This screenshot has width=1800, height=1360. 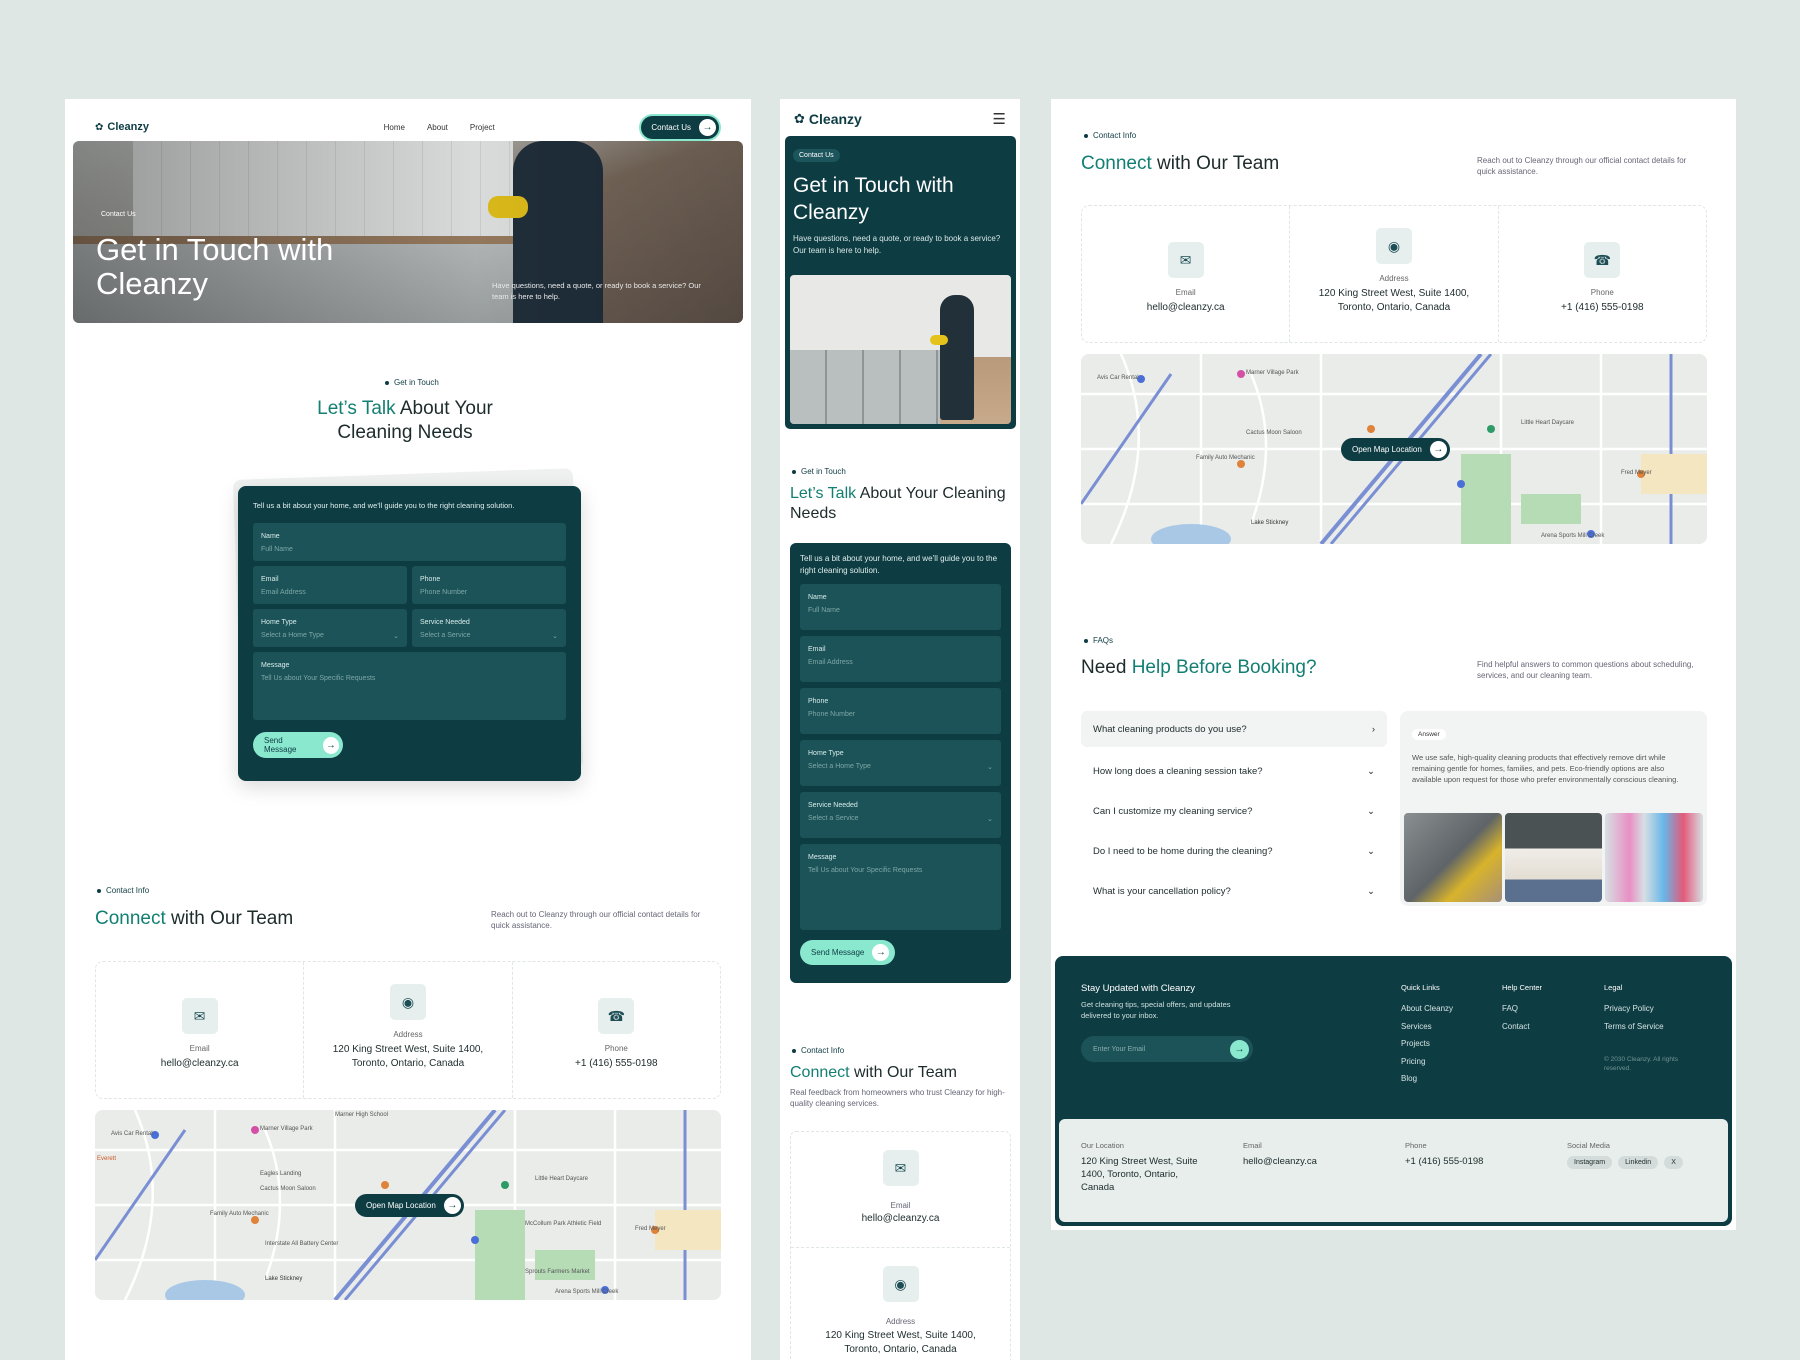 I want to click on mobile-email-card-value: hello@cleanzy.ca, so click(x=900, y=1218).